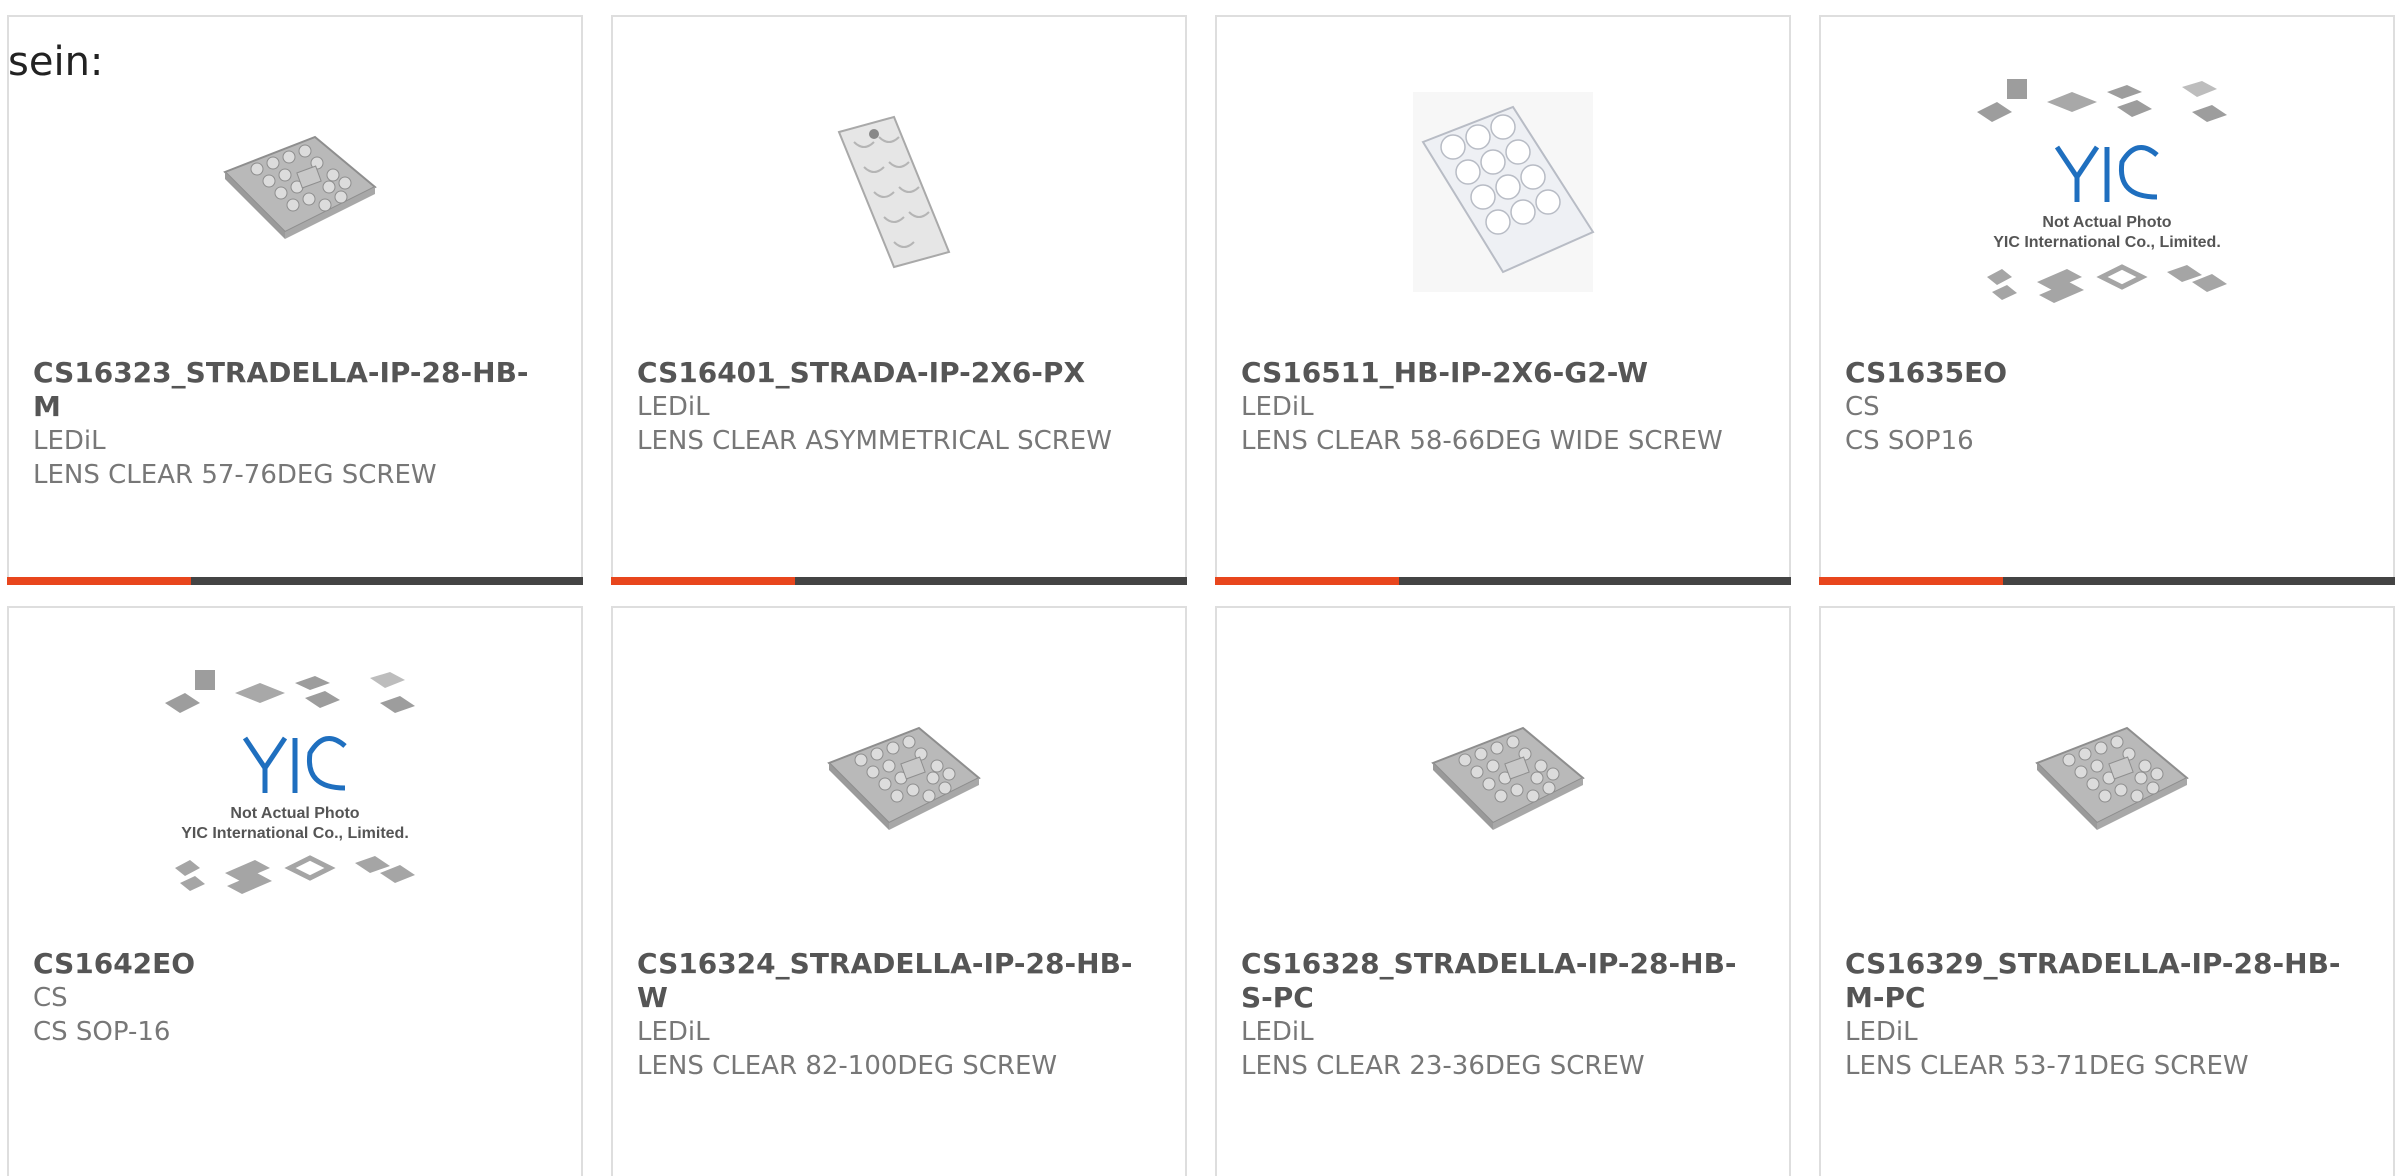  What do you see at coordinates (1909, 441) in the screenshot?
I see `description: CS SOP16` at bounding box center [1909, 441].